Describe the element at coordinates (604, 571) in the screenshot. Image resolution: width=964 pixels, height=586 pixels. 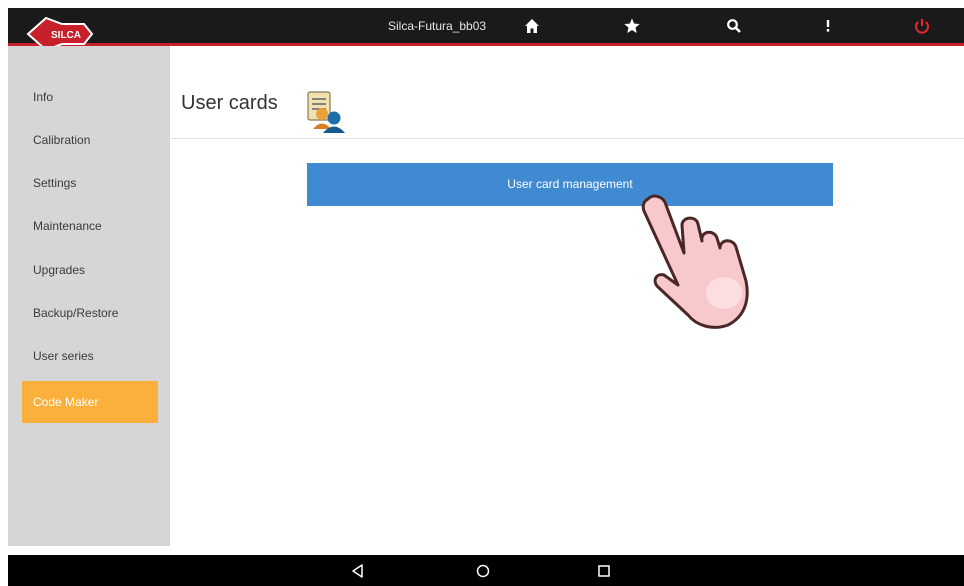
I see `recents-icon` at that location.